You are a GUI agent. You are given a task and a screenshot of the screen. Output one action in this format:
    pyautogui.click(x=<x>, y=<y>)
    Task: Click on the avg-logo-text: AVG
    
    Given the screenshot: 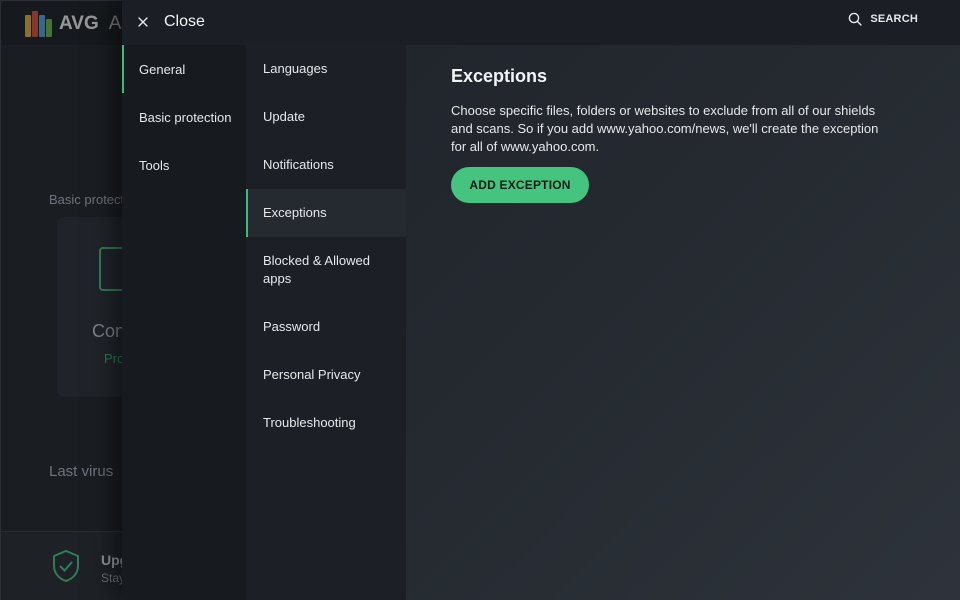 What is the action you would take?
    pyautogui.click(x=79, y=23)
    